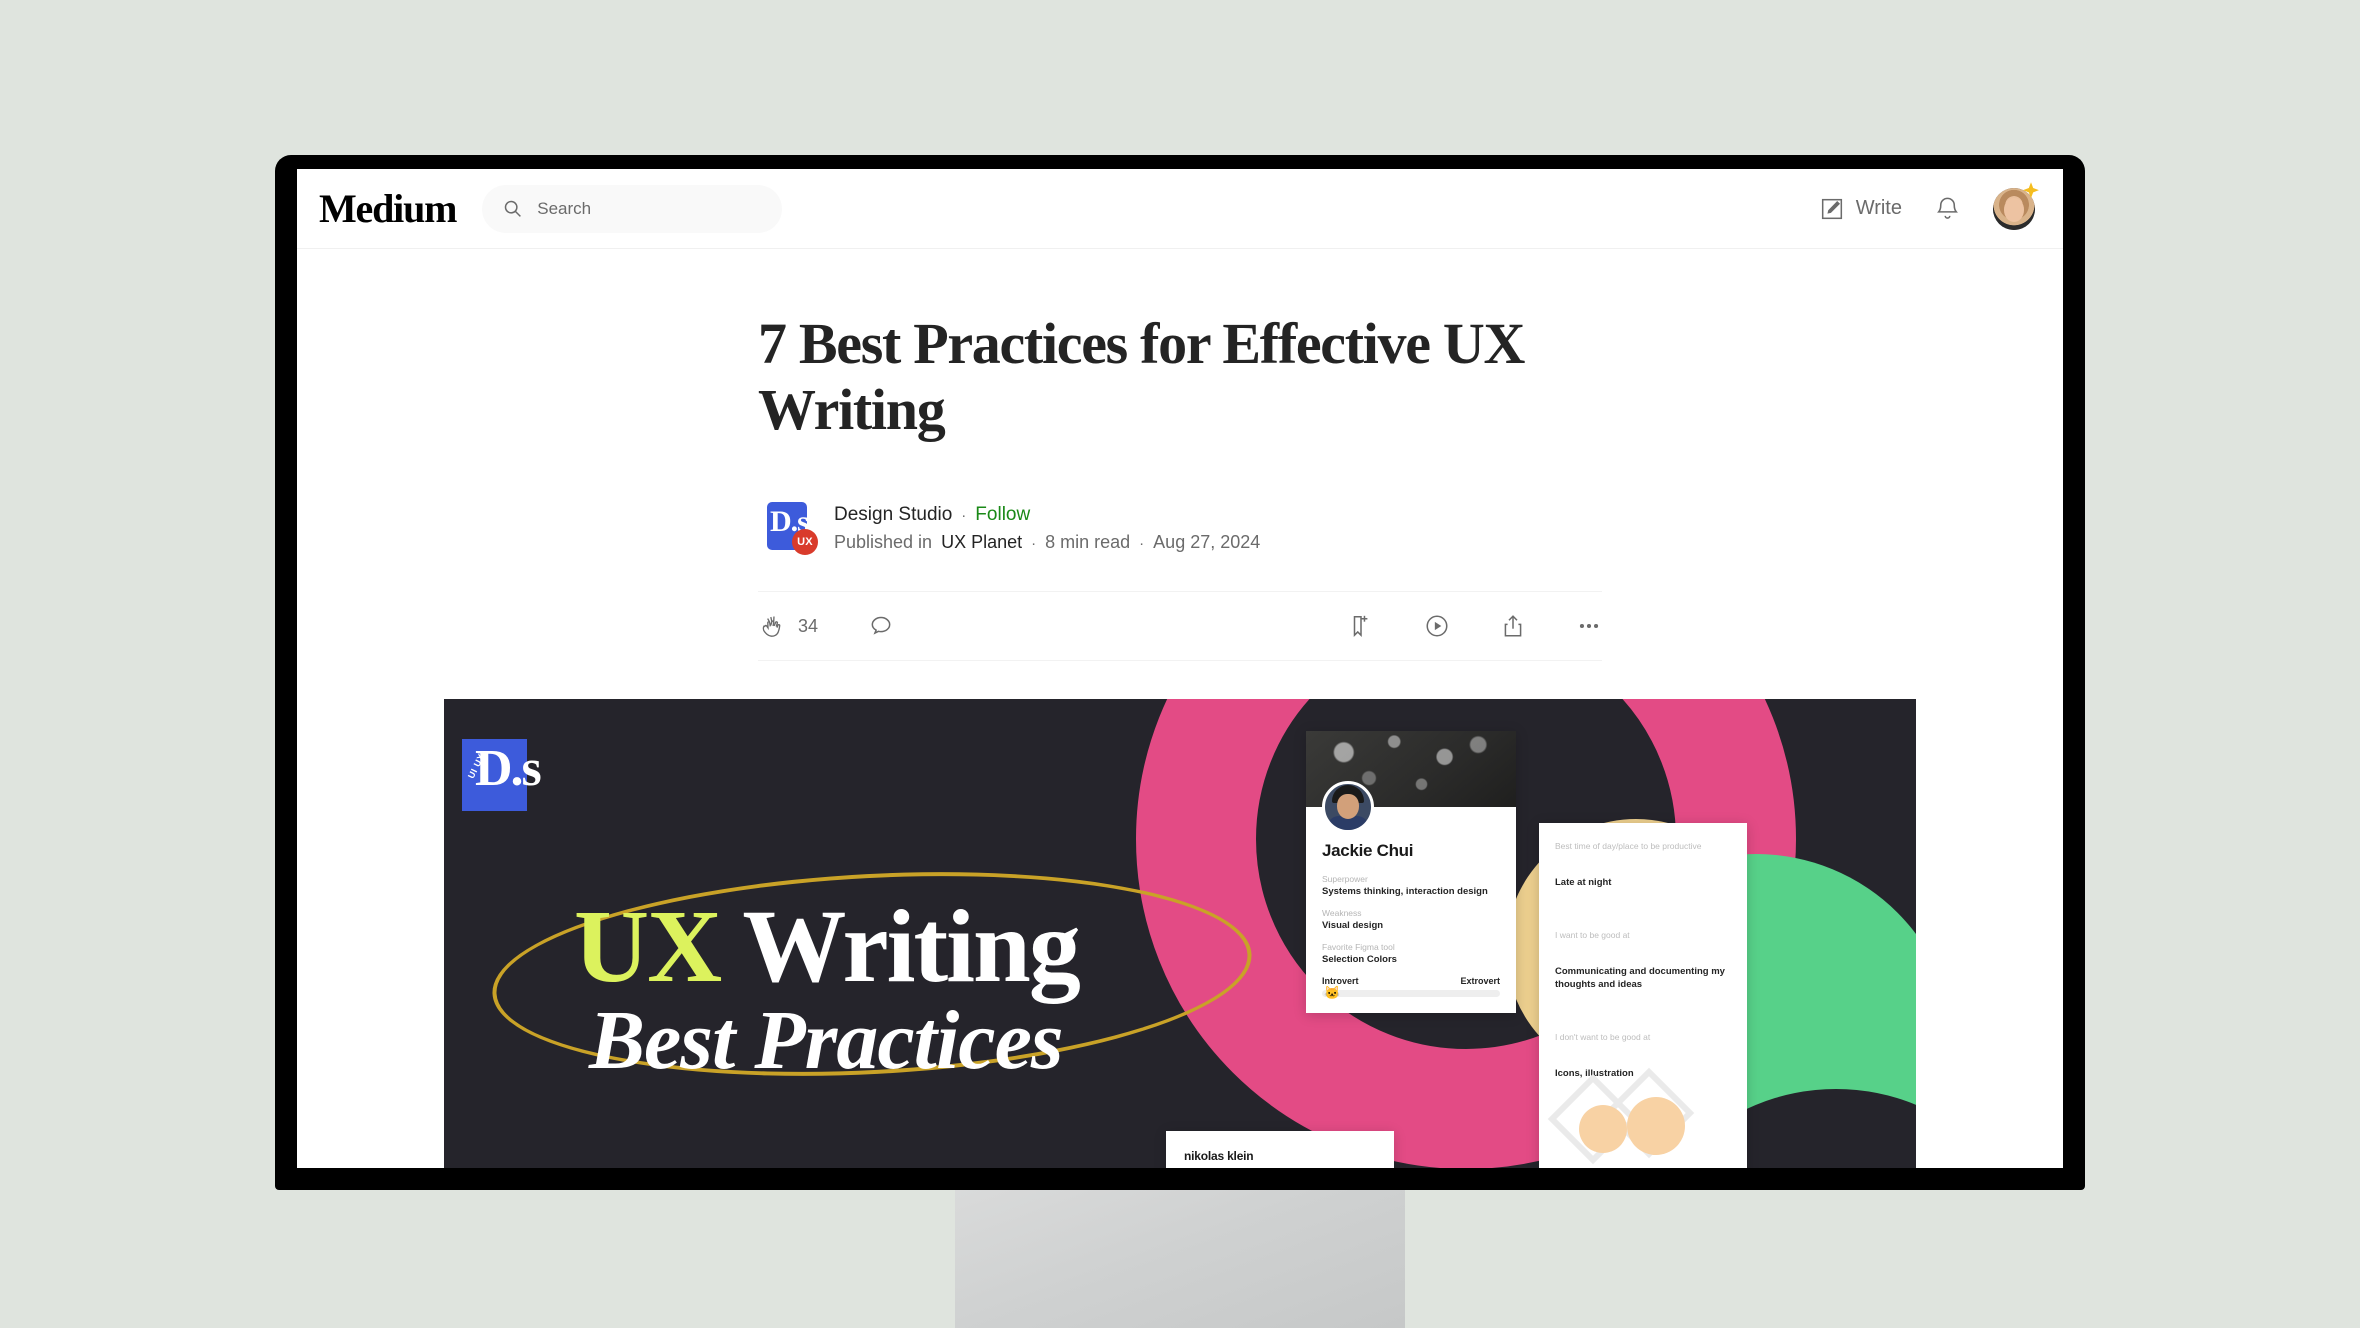 The width and height of the screenshot is (2360, 1328). What do you see at coordinates (1368, 851) in the screenshot?
I see `card-person-name: Jackie Chui` at bounding box center [1368, 851].